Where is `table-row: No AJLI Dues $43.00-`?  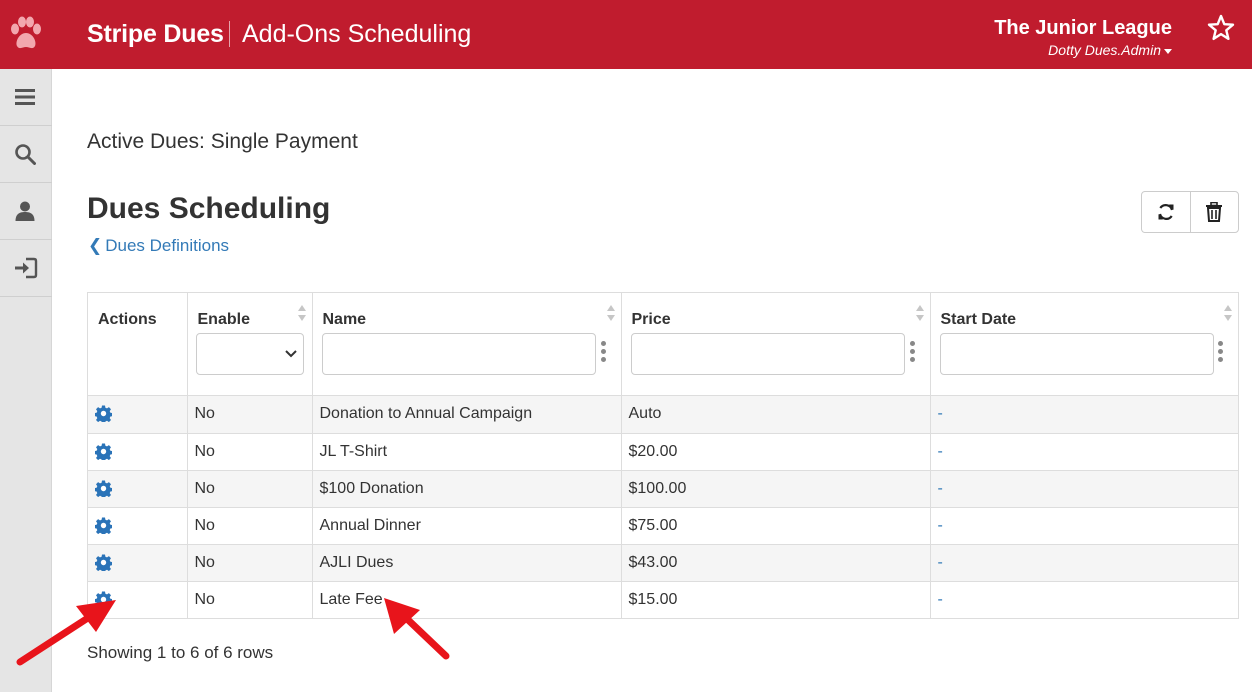 table-row: No AJLI Dues $43.00- is located at coordinates (663, 563).